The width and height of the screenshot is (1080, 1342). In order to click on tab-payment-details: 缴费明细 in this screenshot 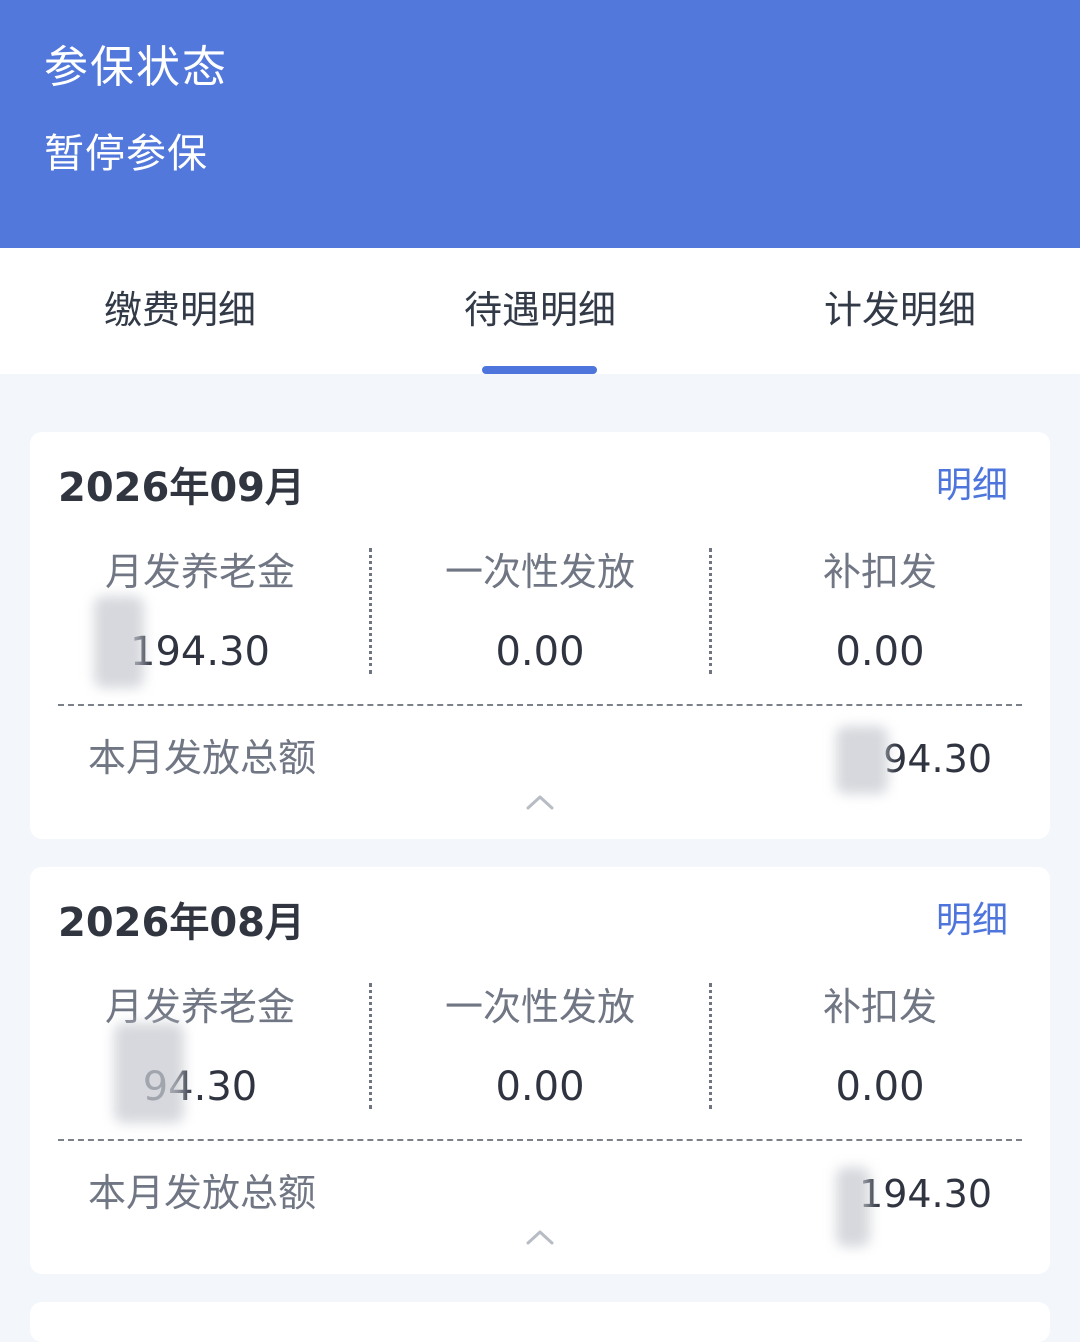, I will do `click(180, 311)`.